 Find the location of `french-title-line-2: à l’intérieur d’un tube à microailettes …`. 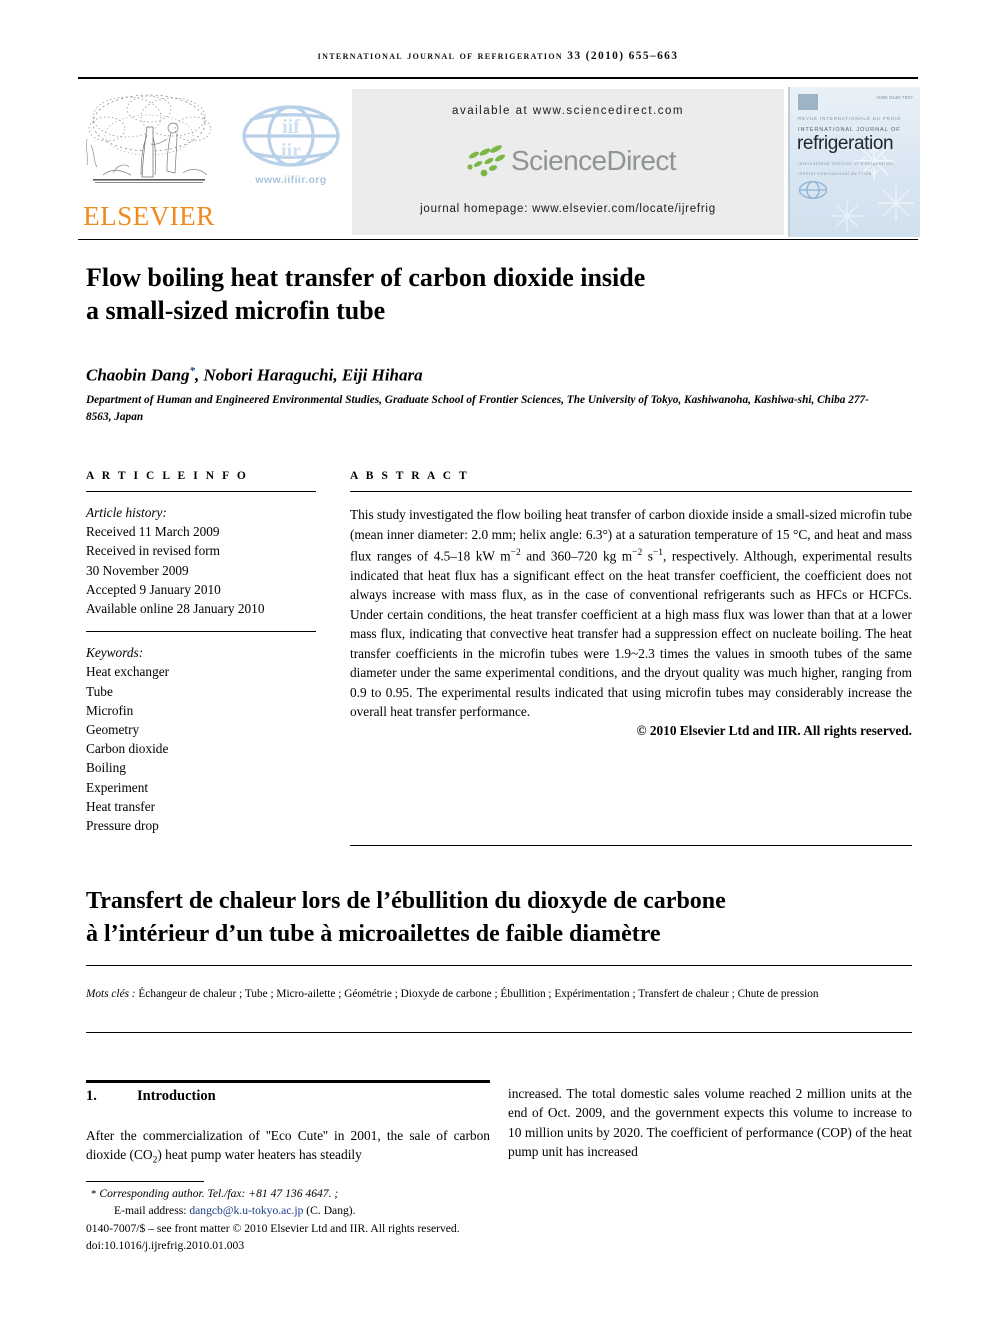

french-title-line-2: à l’intérieur d’un tube à microailettes … is located at coordinates (373, 934).